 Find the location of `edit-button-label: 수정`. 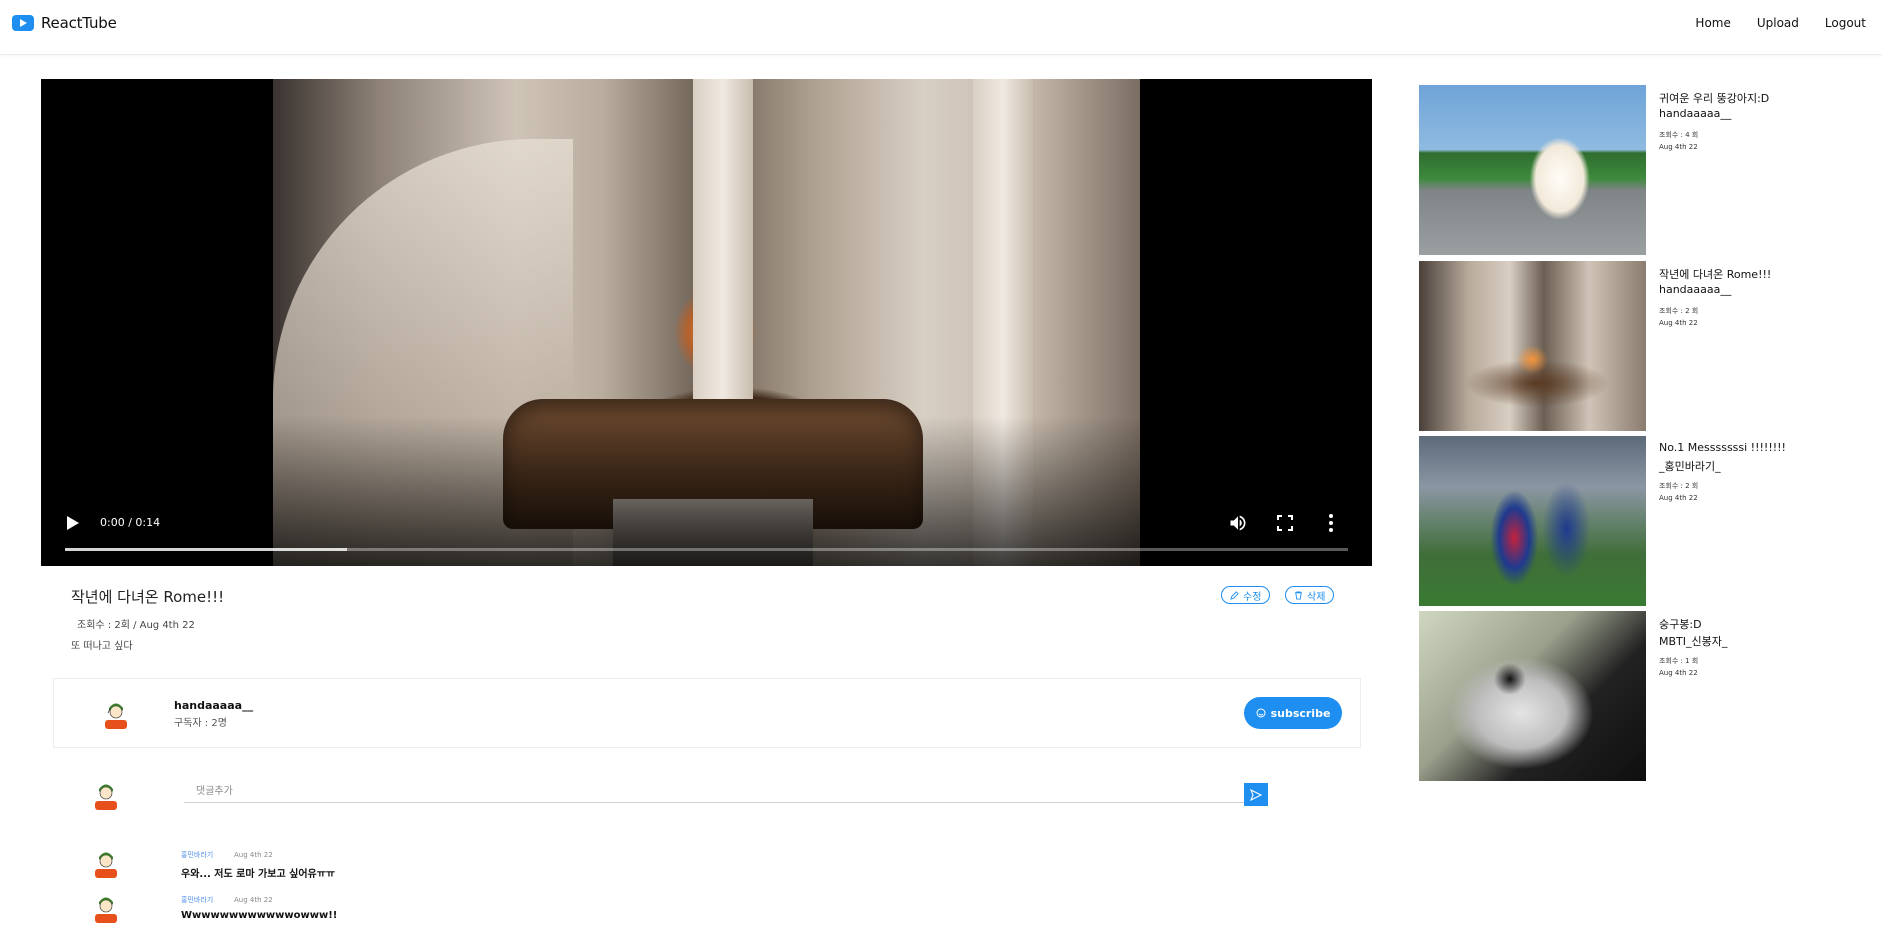

edit-button-label: 수정 is located at coordinates (1252, 597).